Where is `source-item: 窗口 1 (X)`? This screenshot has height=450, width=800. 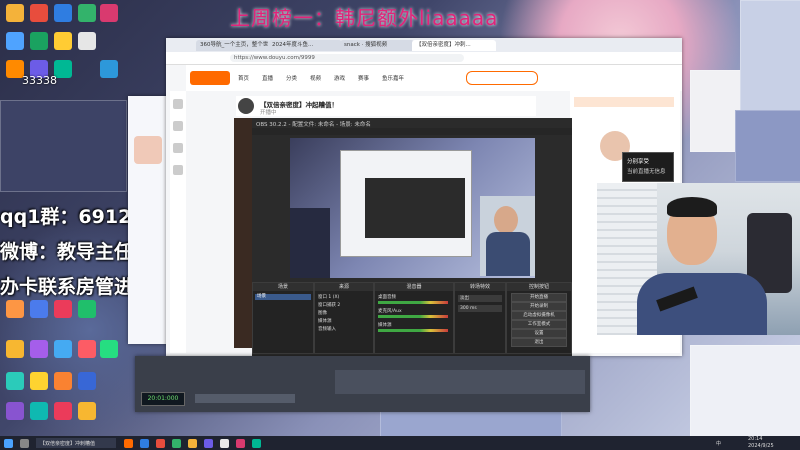 source-item: 窗口 1 (X) is located at coordinates (328, 297).